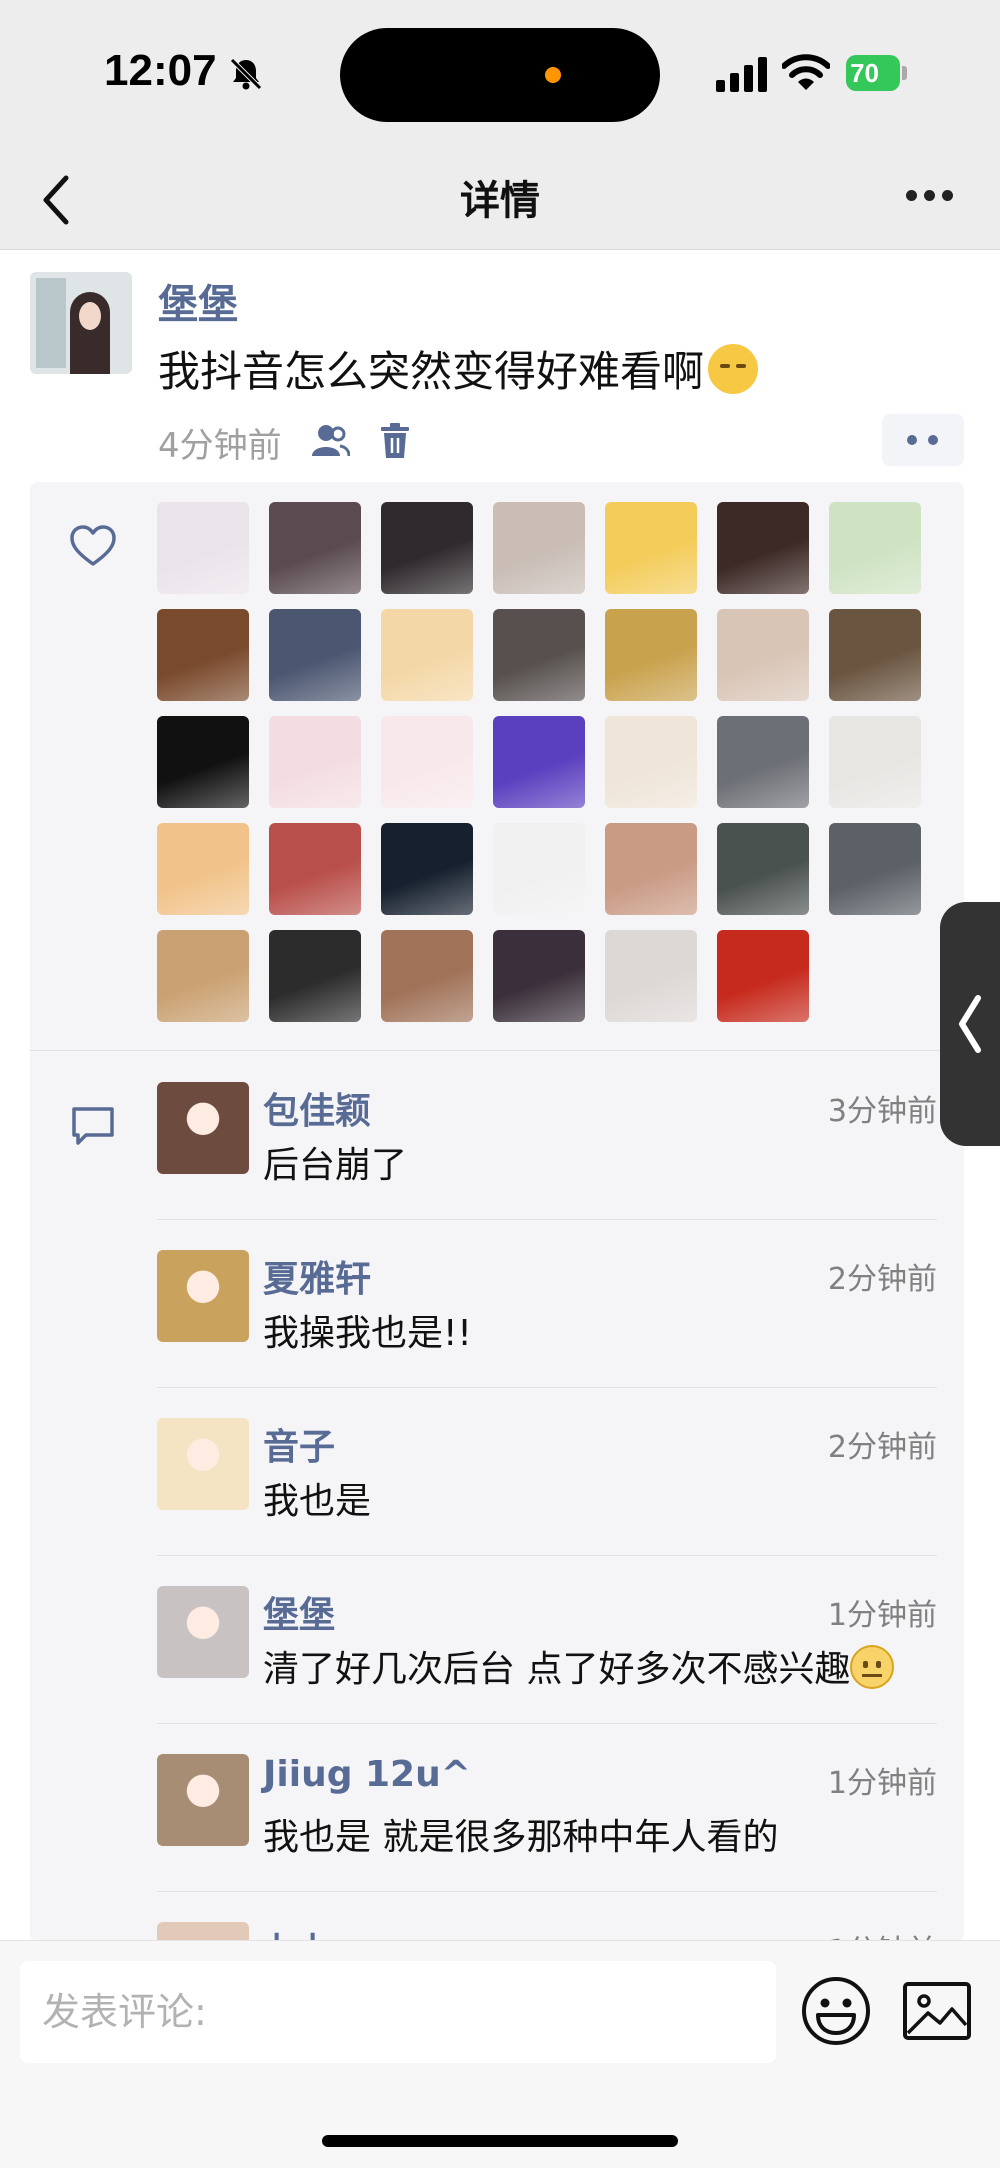 The width and height of the screenshot is (1000, 2168). Describe the element at coordinates (553, 75) in the screenshot. I see `privacy-indicator` at that location.